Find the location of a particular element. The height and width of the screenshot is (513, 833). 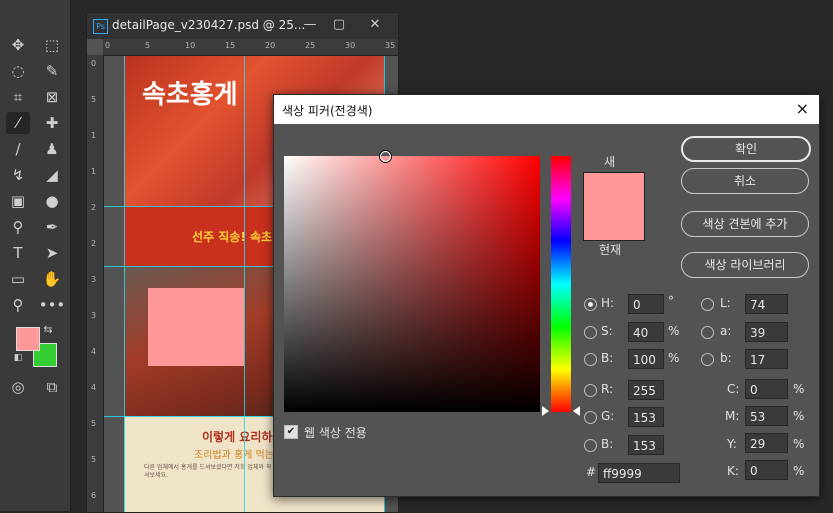

new-color-label: 새 is located at coordinates (610, 162).